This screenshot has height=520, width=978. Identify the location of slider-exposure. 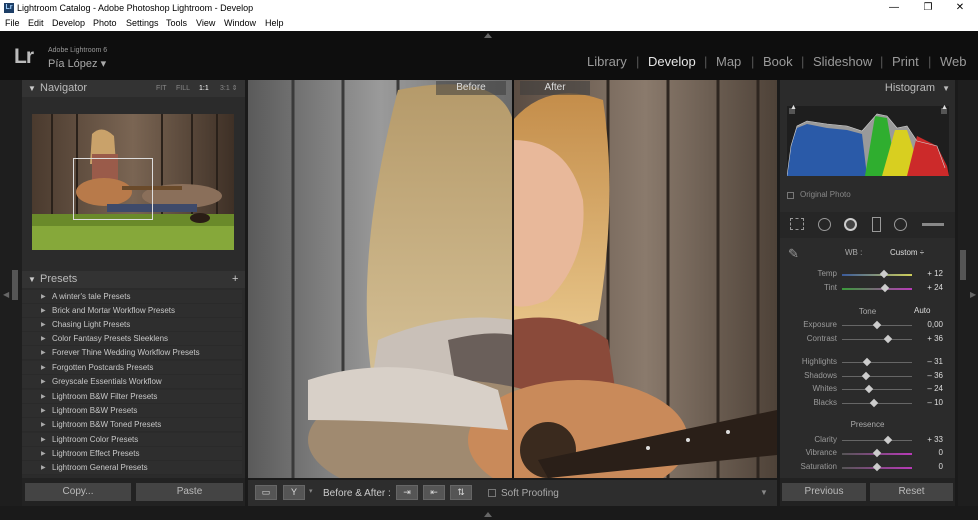
(877, 325).